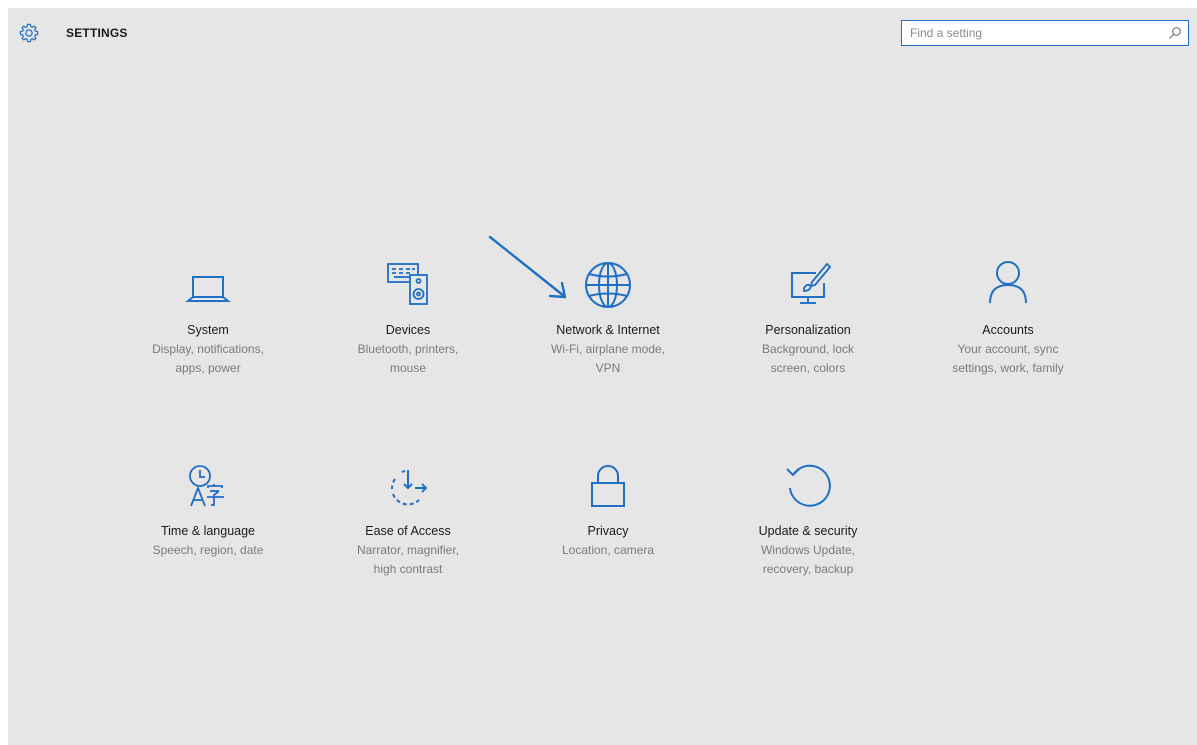  What do you see at coordinates (808, 559) in the screenshot?
I see `tile-description: Windows Update, recovery, backup` at bounding box center [808, 559].